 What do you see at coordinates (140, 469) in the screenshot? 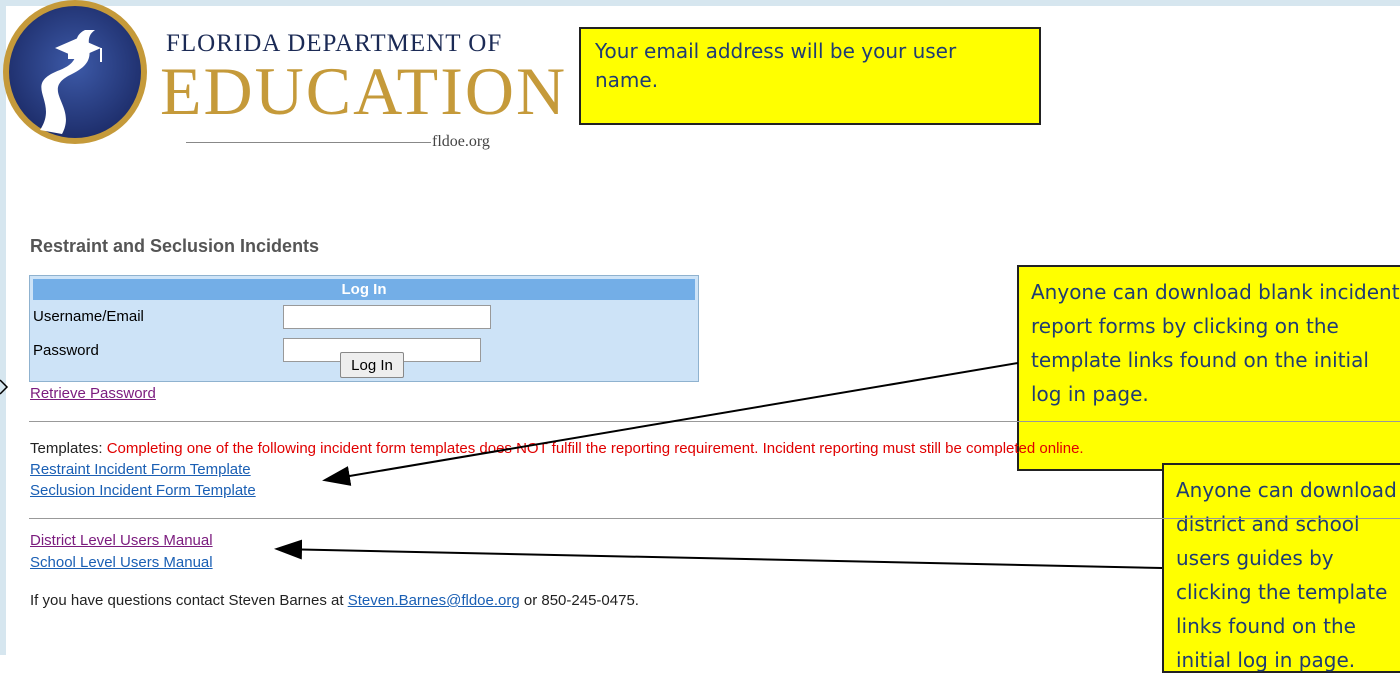
I see `restraint-template-link: Restraint Incident Form Template` at bounding box center [140, 469].